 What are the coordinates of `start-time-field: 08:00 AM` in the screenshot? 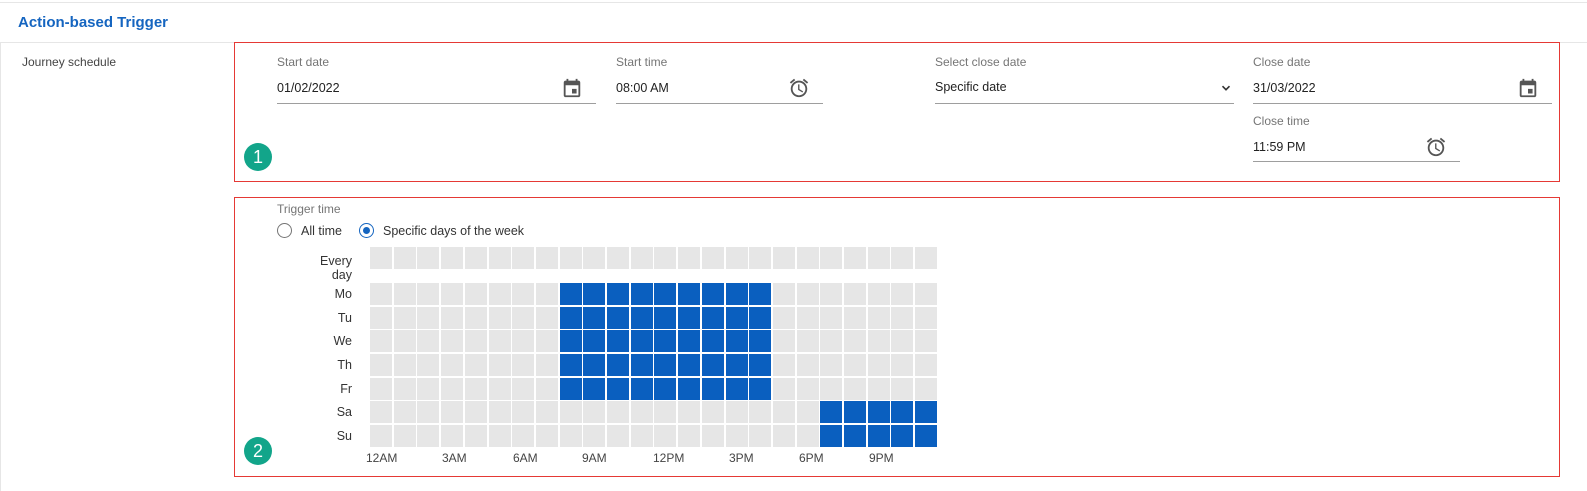 It's located at (642, 88).